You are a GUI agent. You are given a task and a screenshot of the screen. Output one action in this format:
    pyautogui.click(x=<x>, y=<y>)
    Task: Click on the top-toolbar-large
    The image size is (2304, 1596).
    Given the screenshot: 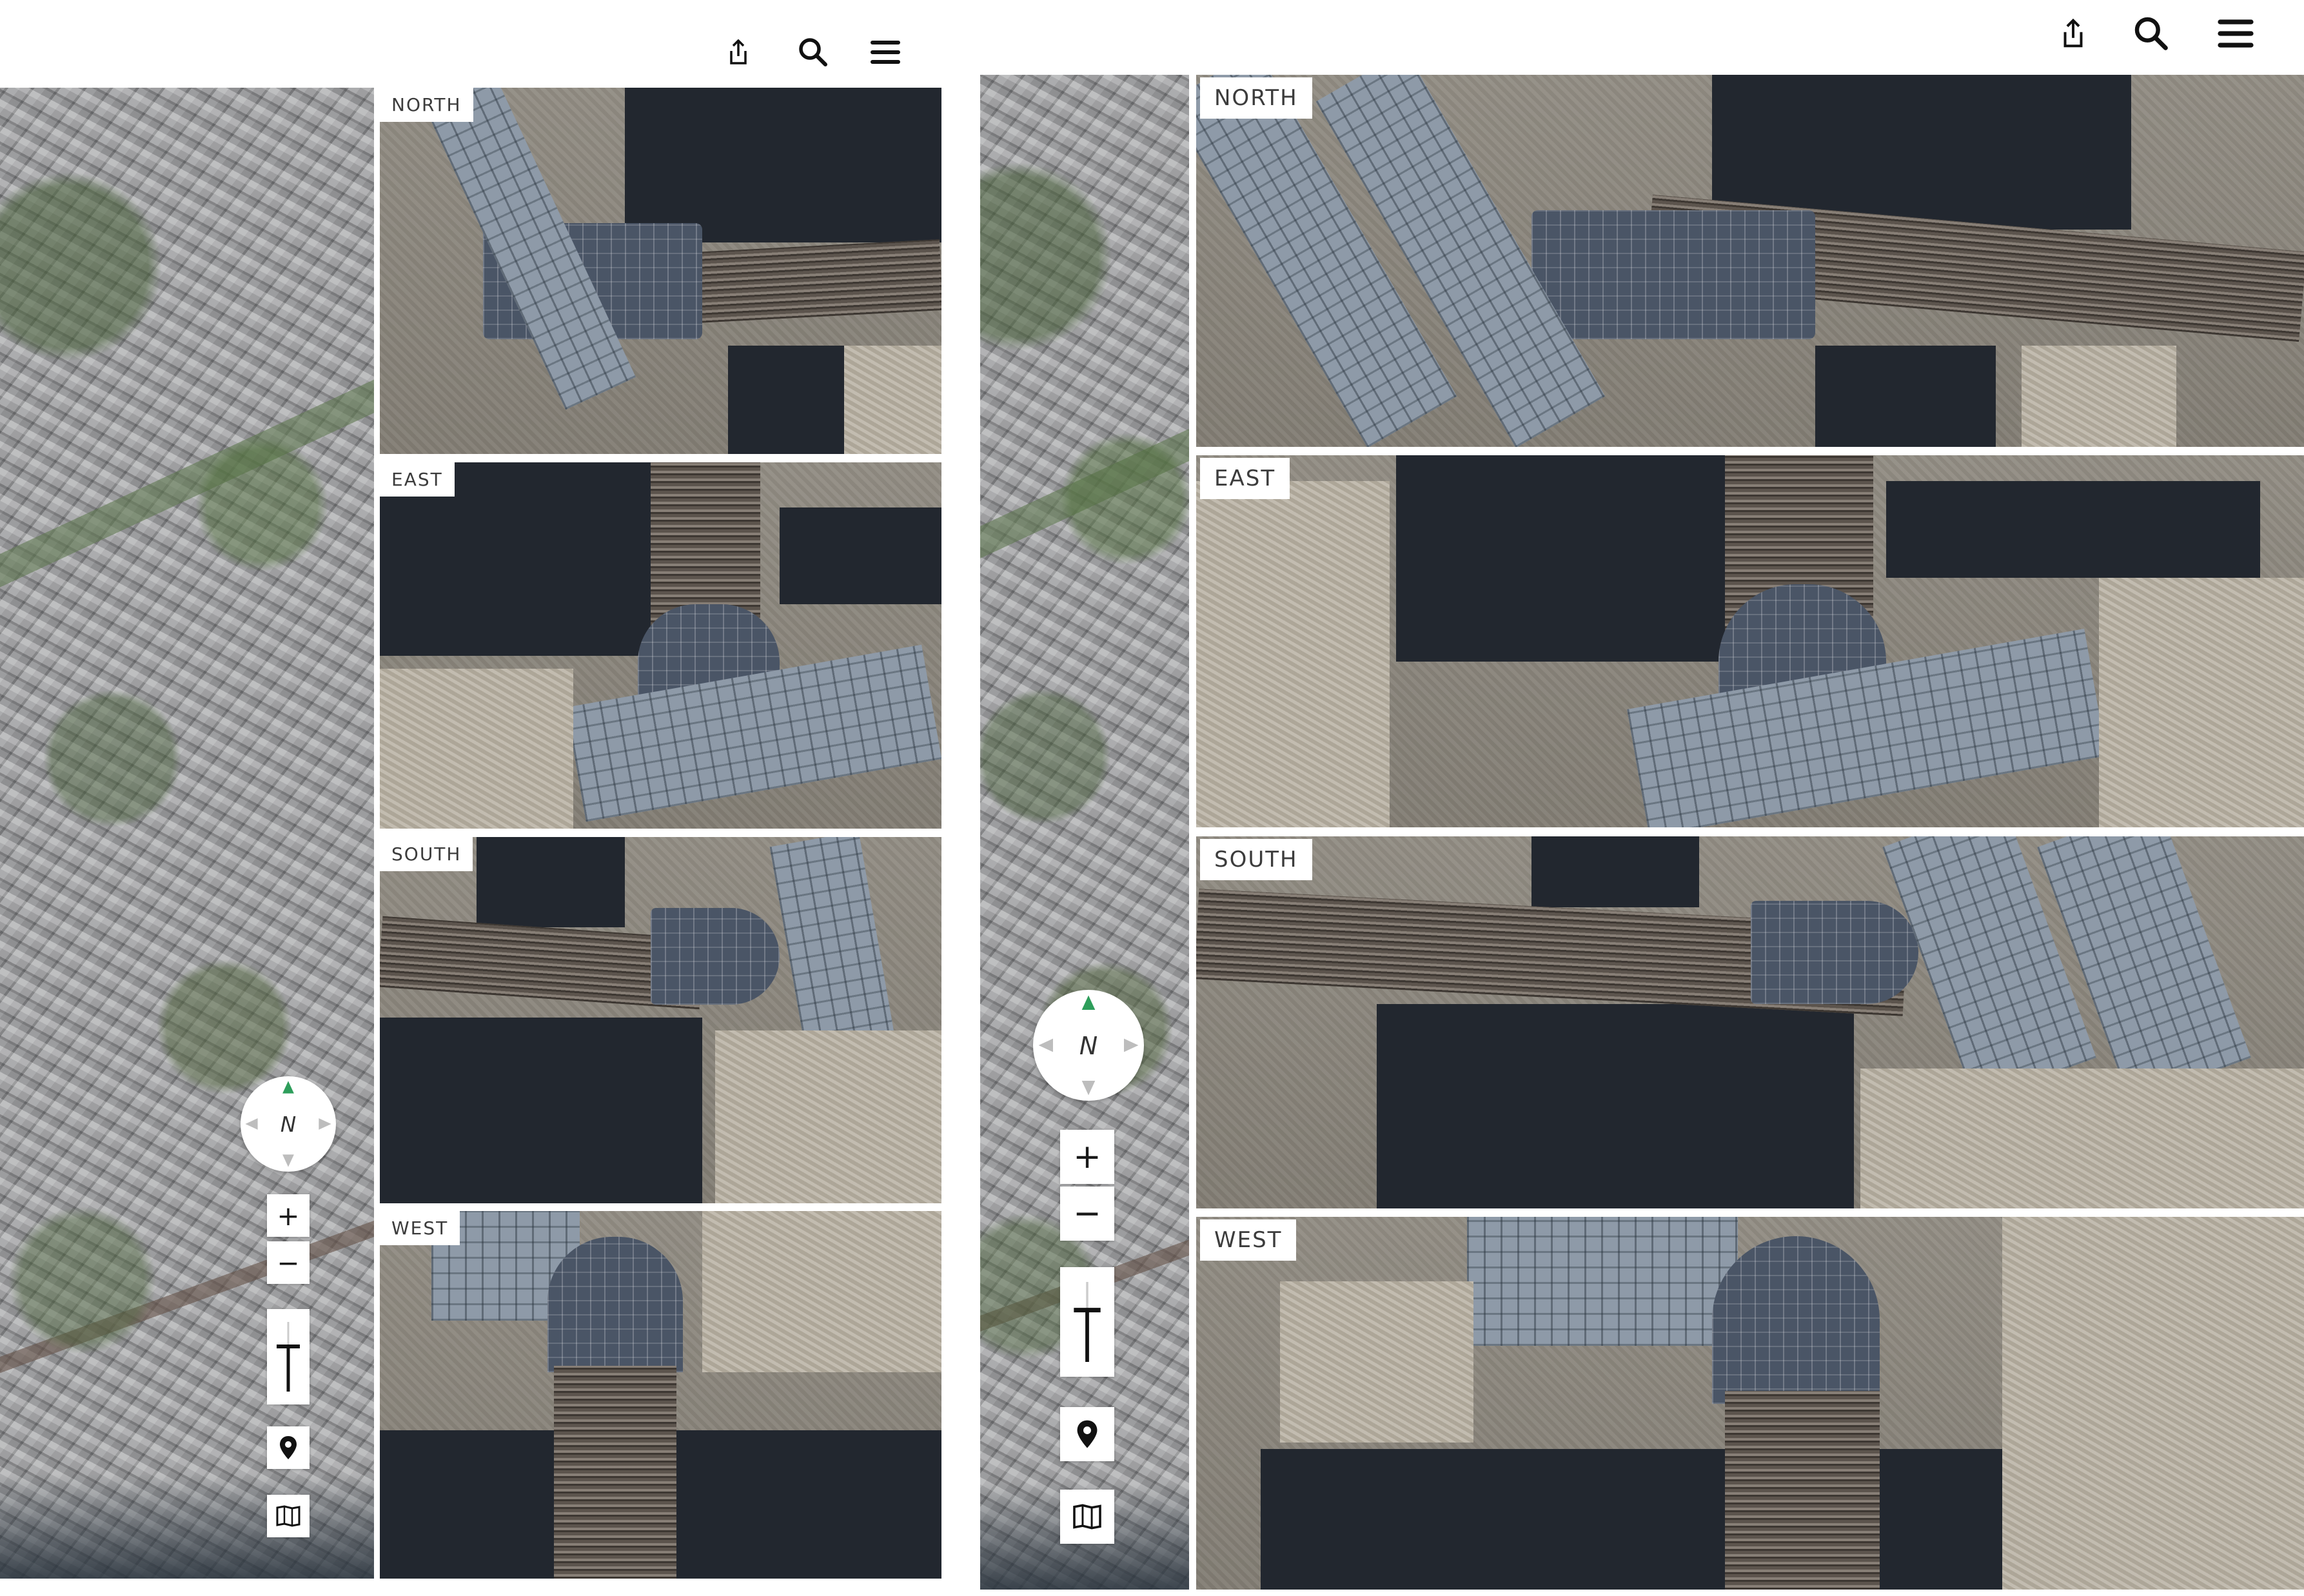 What is the action you would take?
    pyautogui.click(x=1641, y=38)
    